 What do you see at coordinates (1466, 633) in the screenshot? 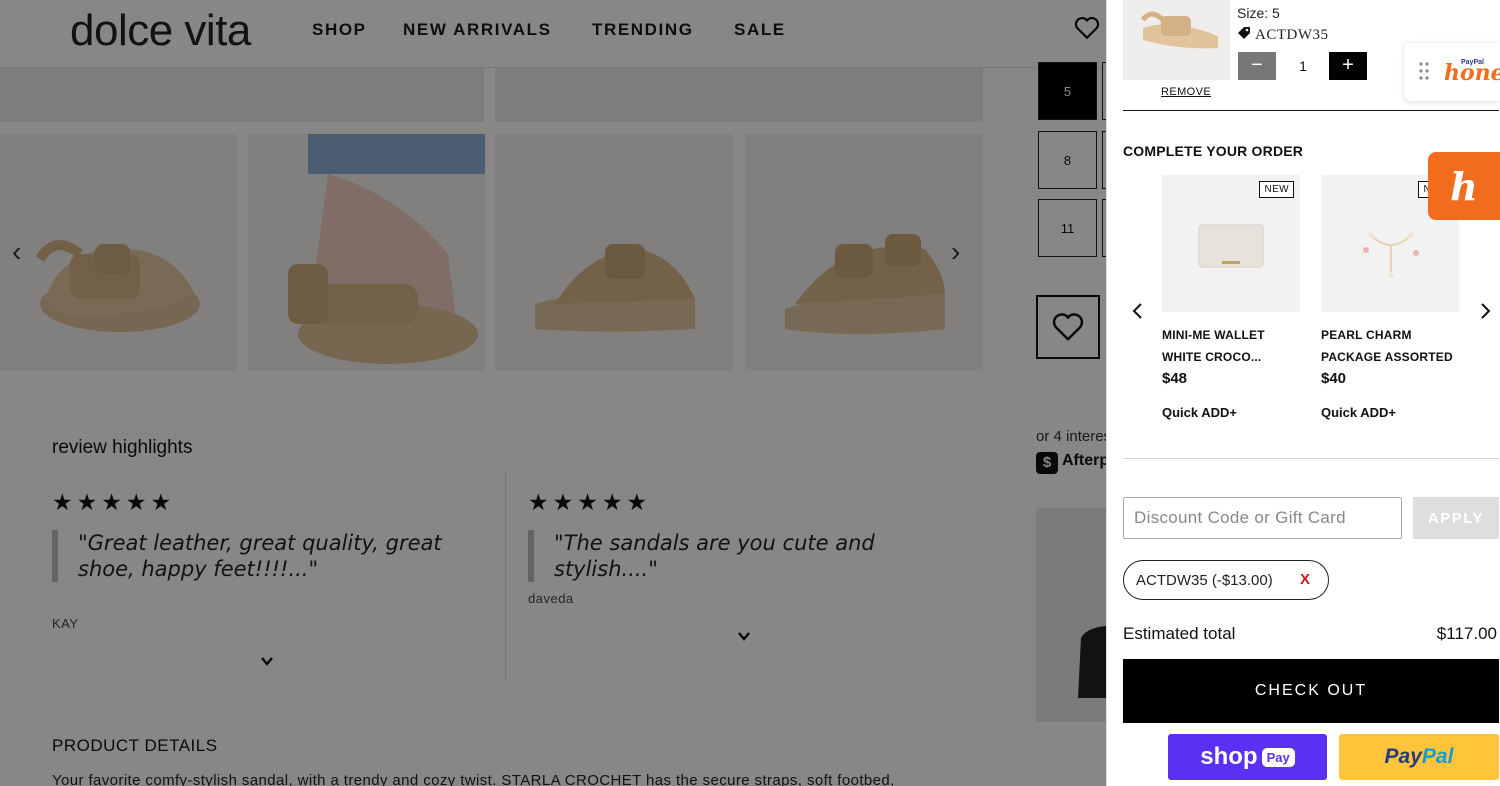
I see `estimated-total-value: $117.00` at bounding box center [1466, 633].